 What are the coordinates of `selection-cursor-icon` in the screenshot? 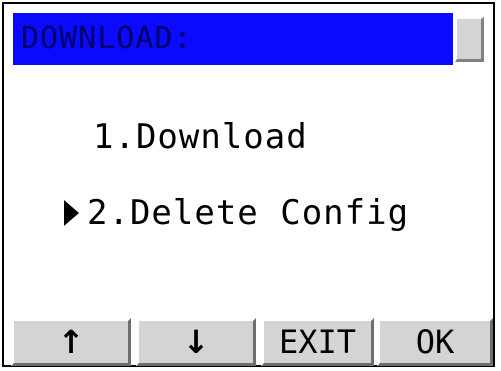 It's located at (71, 213).